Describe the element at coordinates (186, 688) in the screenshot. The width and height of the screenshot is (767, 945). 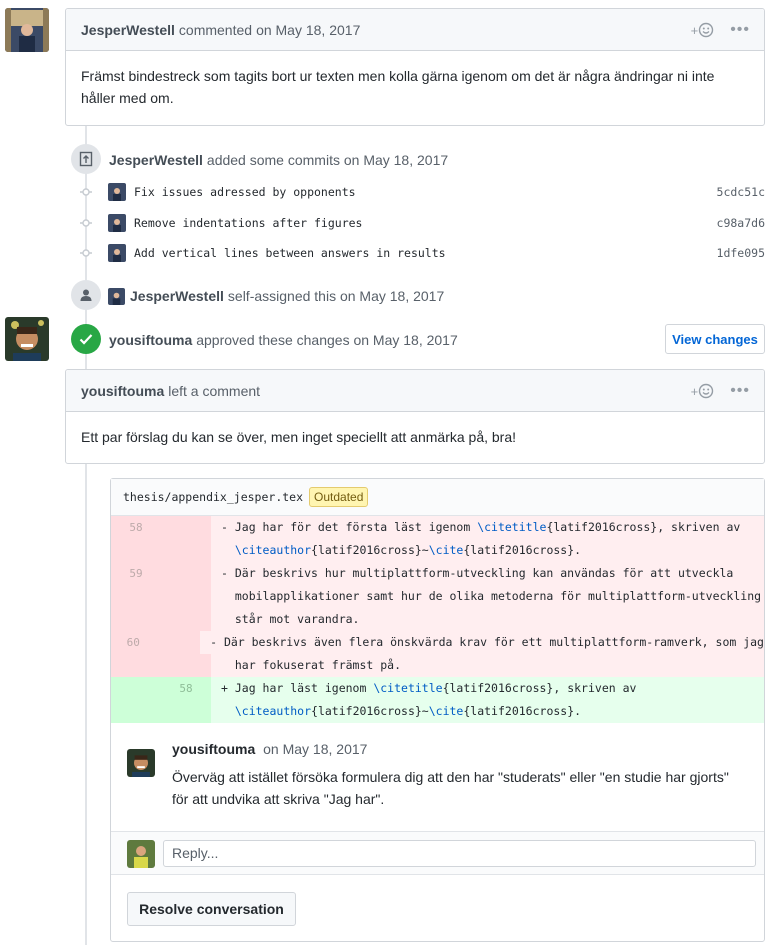
I see `new-line-number: 58` at that location.